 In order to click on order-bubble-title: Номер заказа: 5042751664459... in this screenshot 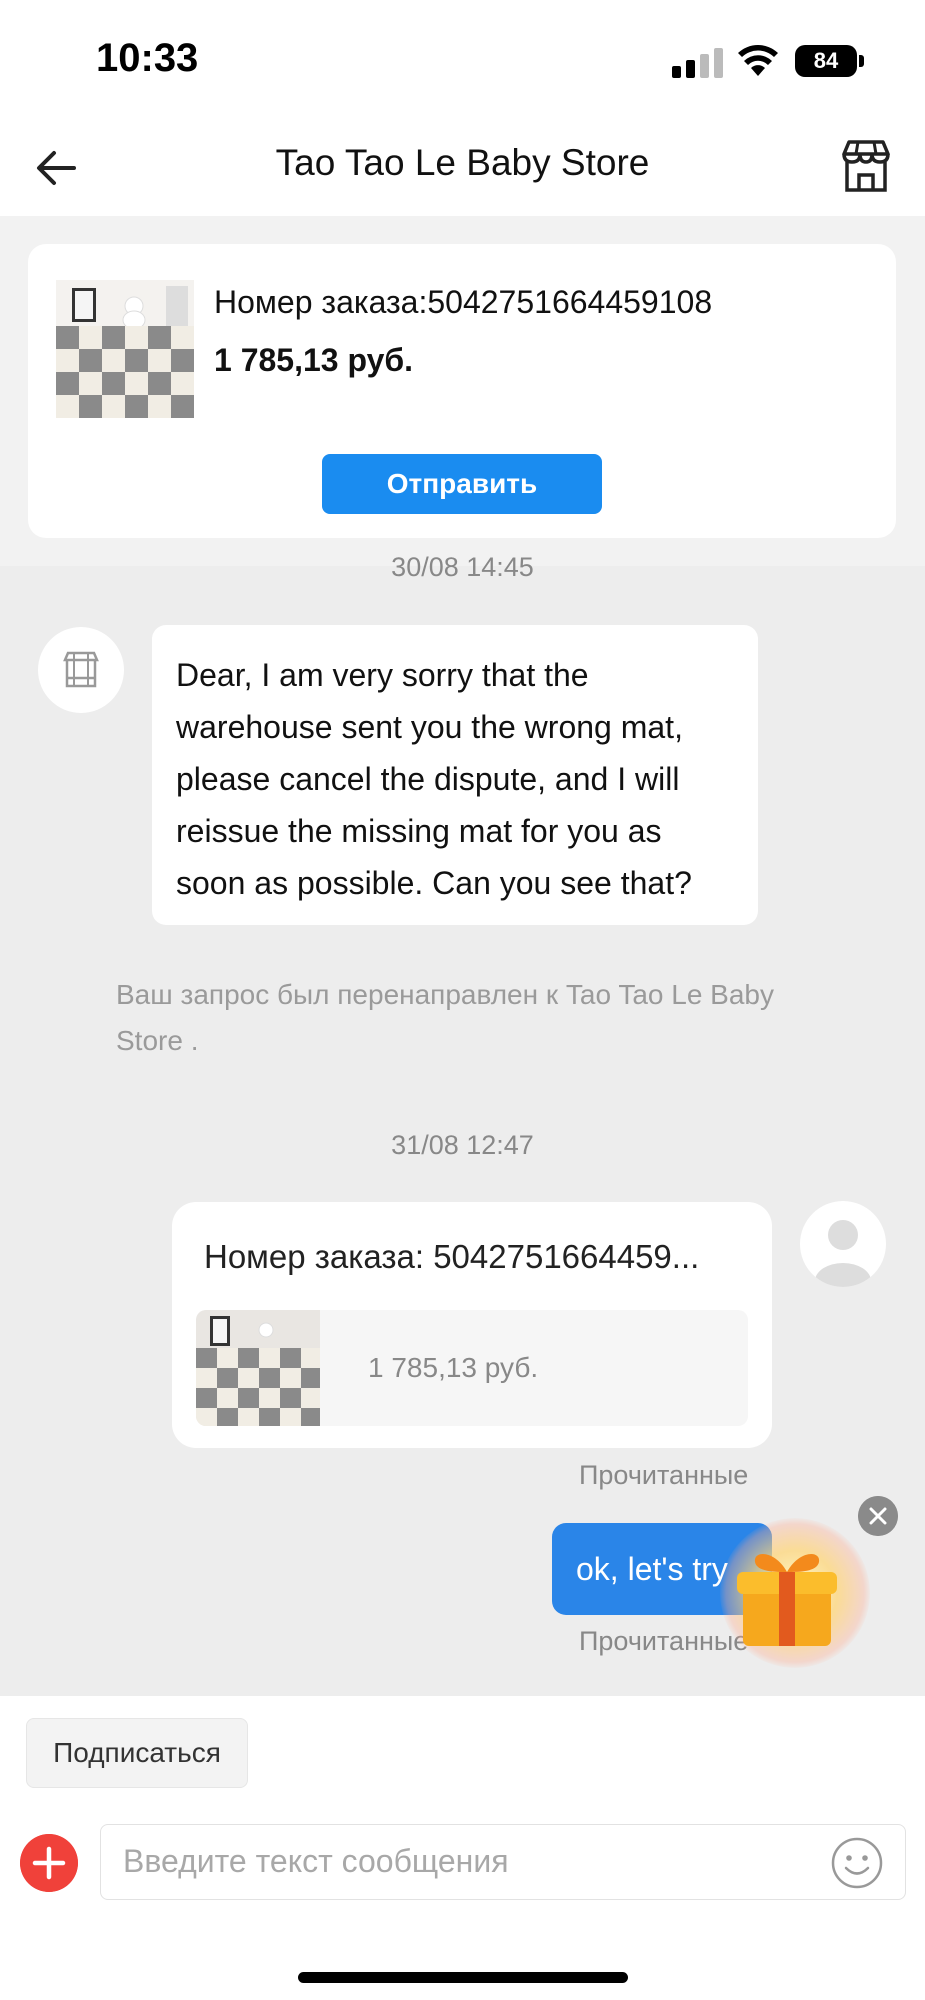, I will do `click(452, 1256)`.